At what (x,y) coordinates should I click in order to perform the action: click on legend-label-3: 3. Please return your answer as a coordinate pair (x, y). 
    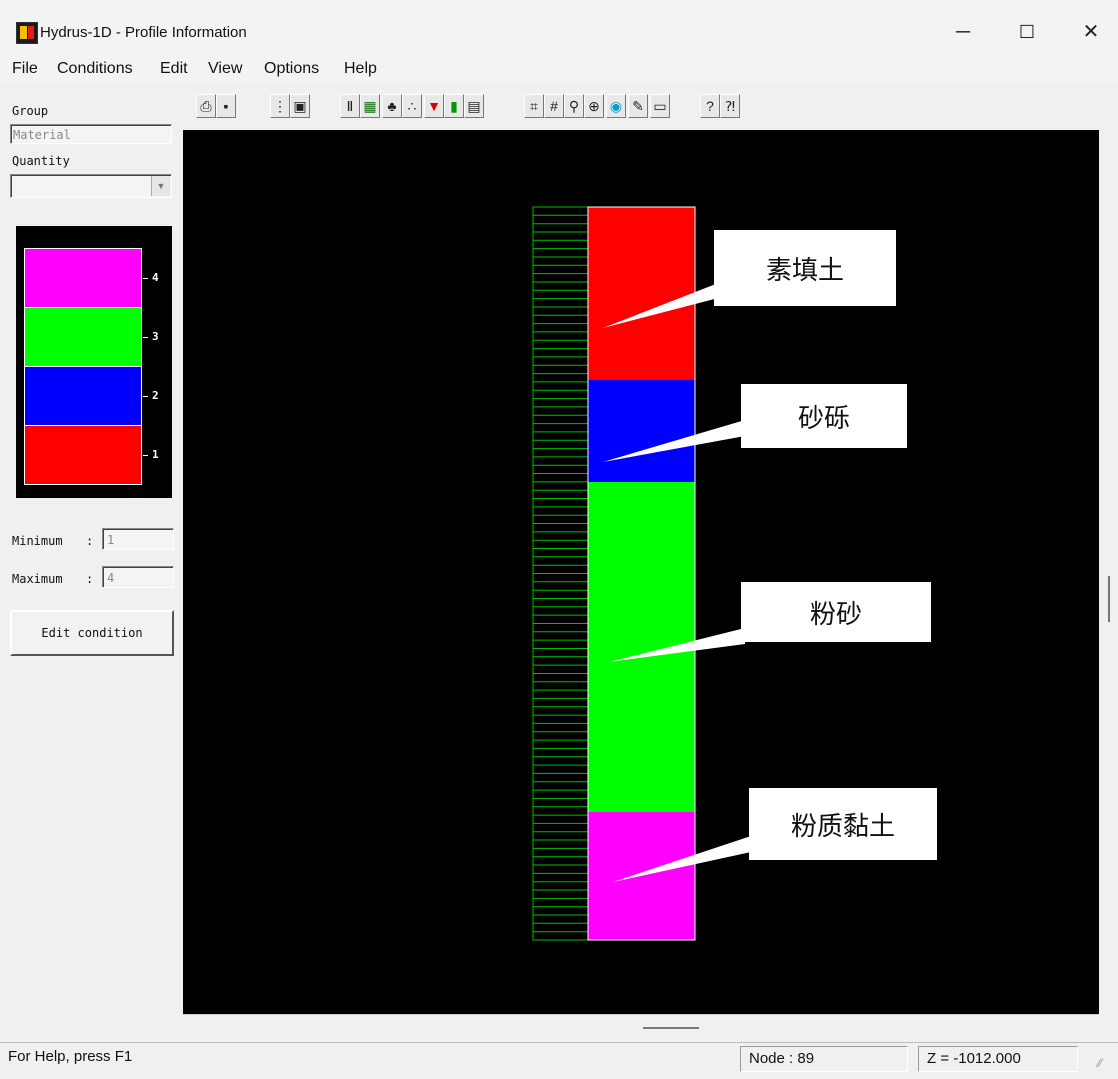
    Looking at the image, I should click on (155, 336).